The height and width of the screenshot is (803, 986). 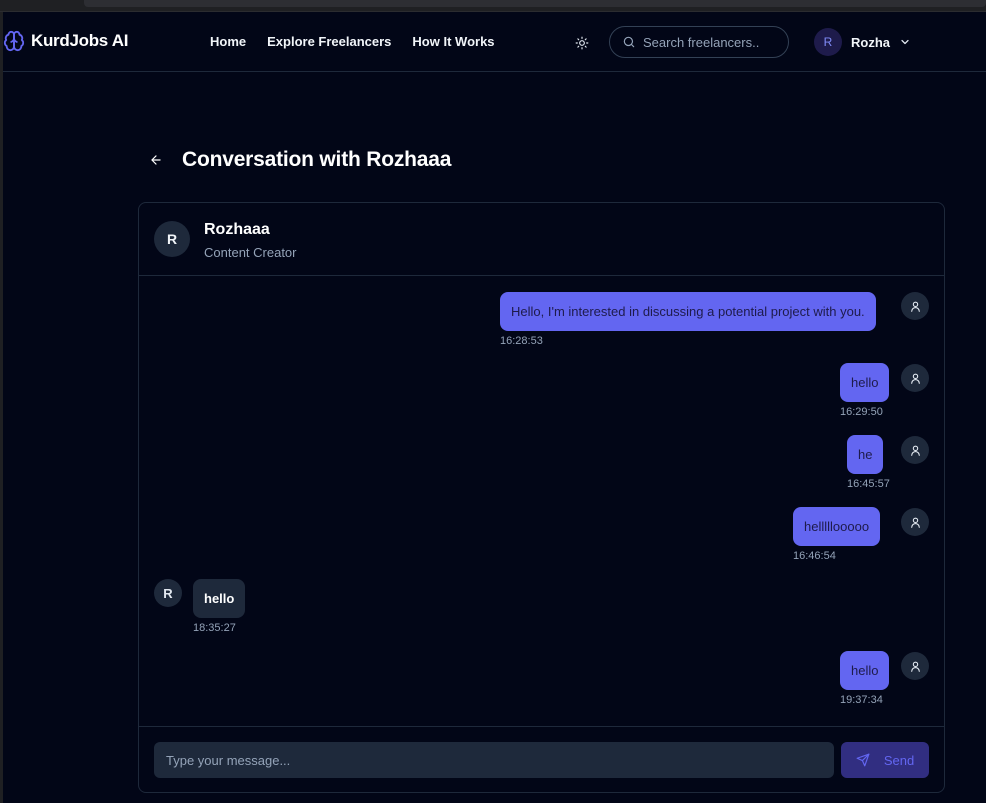 I want to click on message-time: 16:46:54, so click(x=814, y=556).